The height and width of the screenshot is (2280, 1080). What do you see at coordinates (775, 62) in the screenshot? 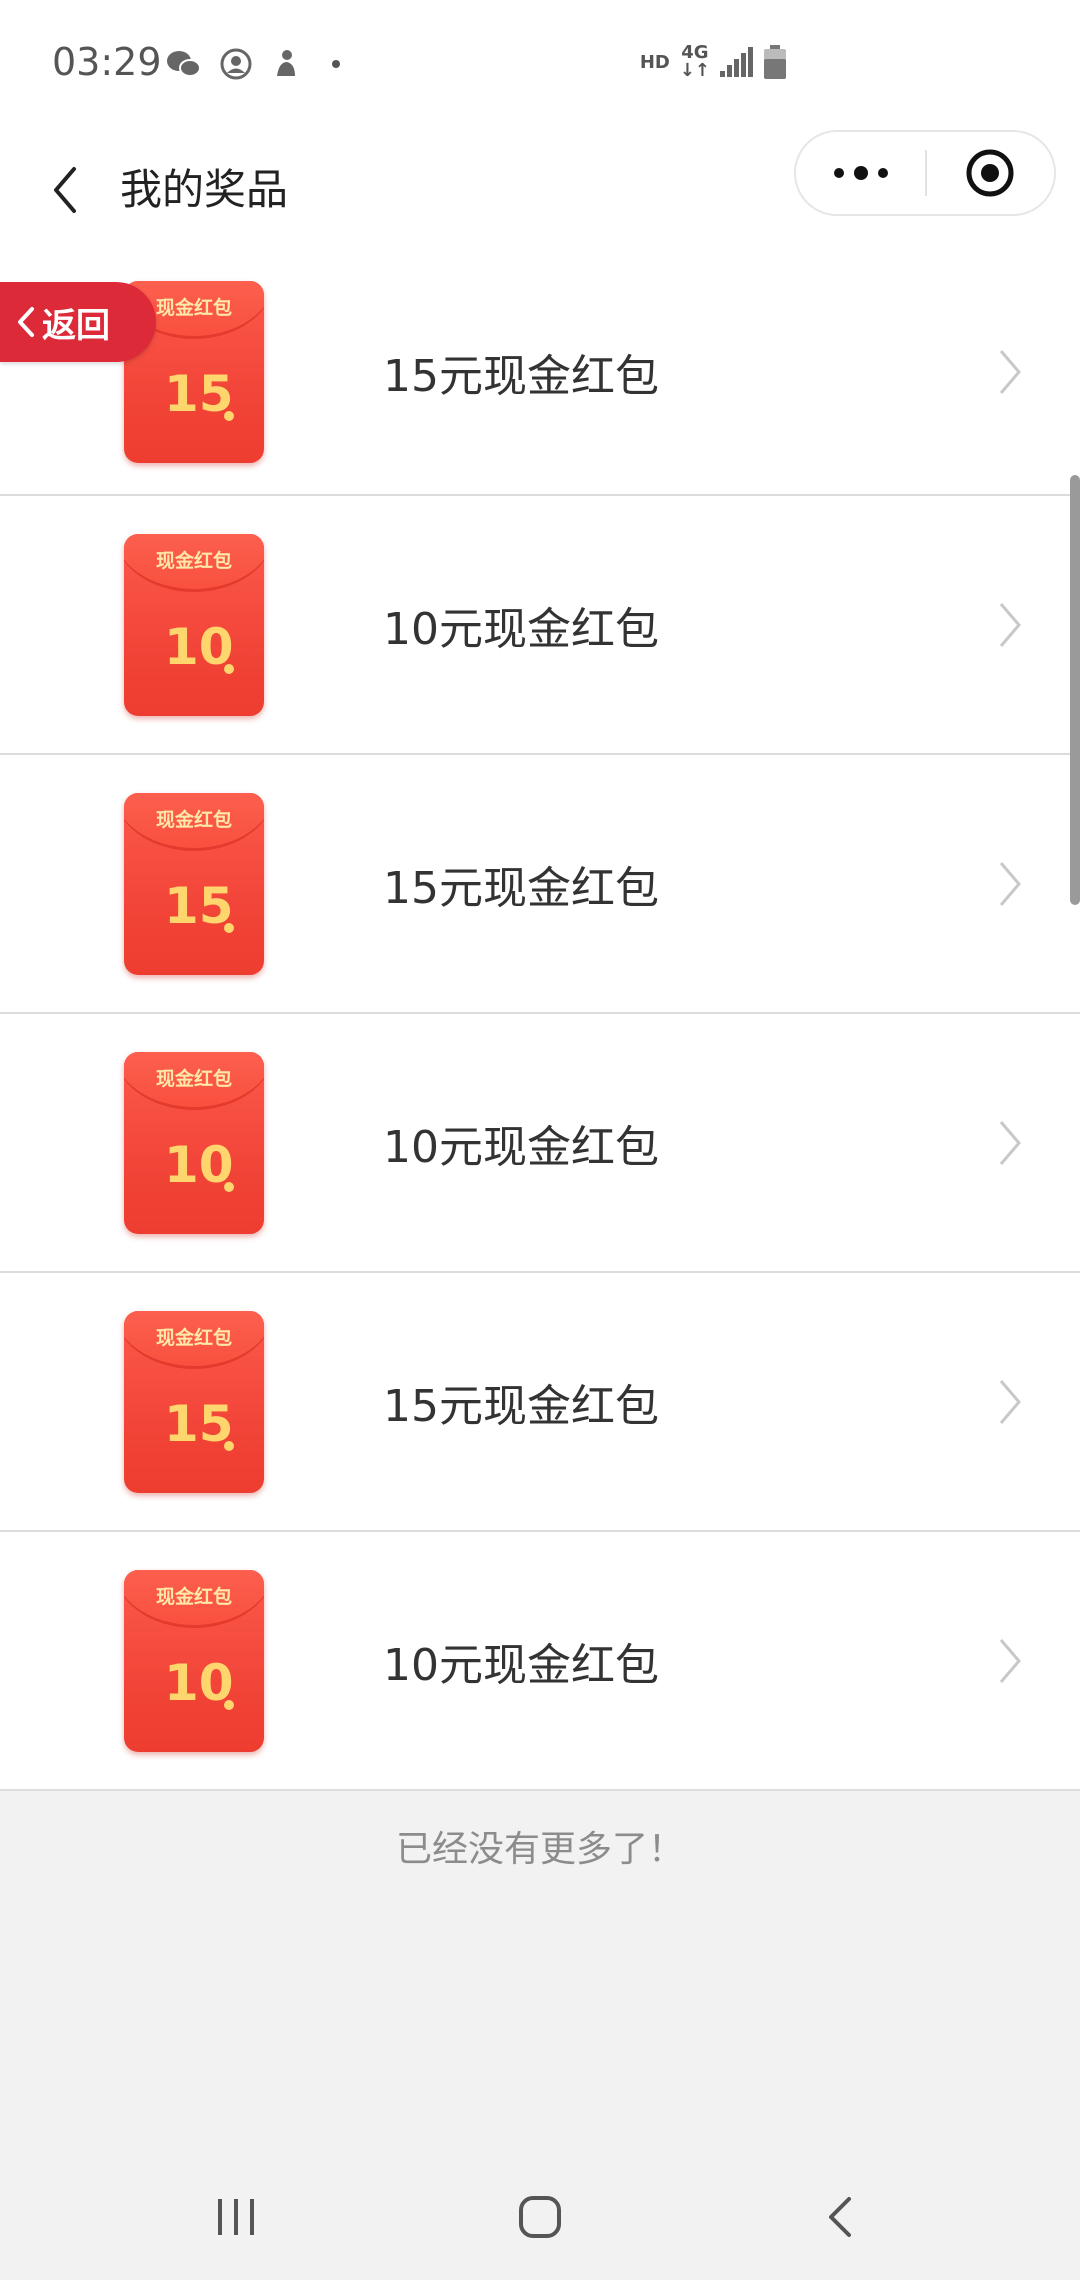
I see `battery-icon` at bounding box center [775, 62].